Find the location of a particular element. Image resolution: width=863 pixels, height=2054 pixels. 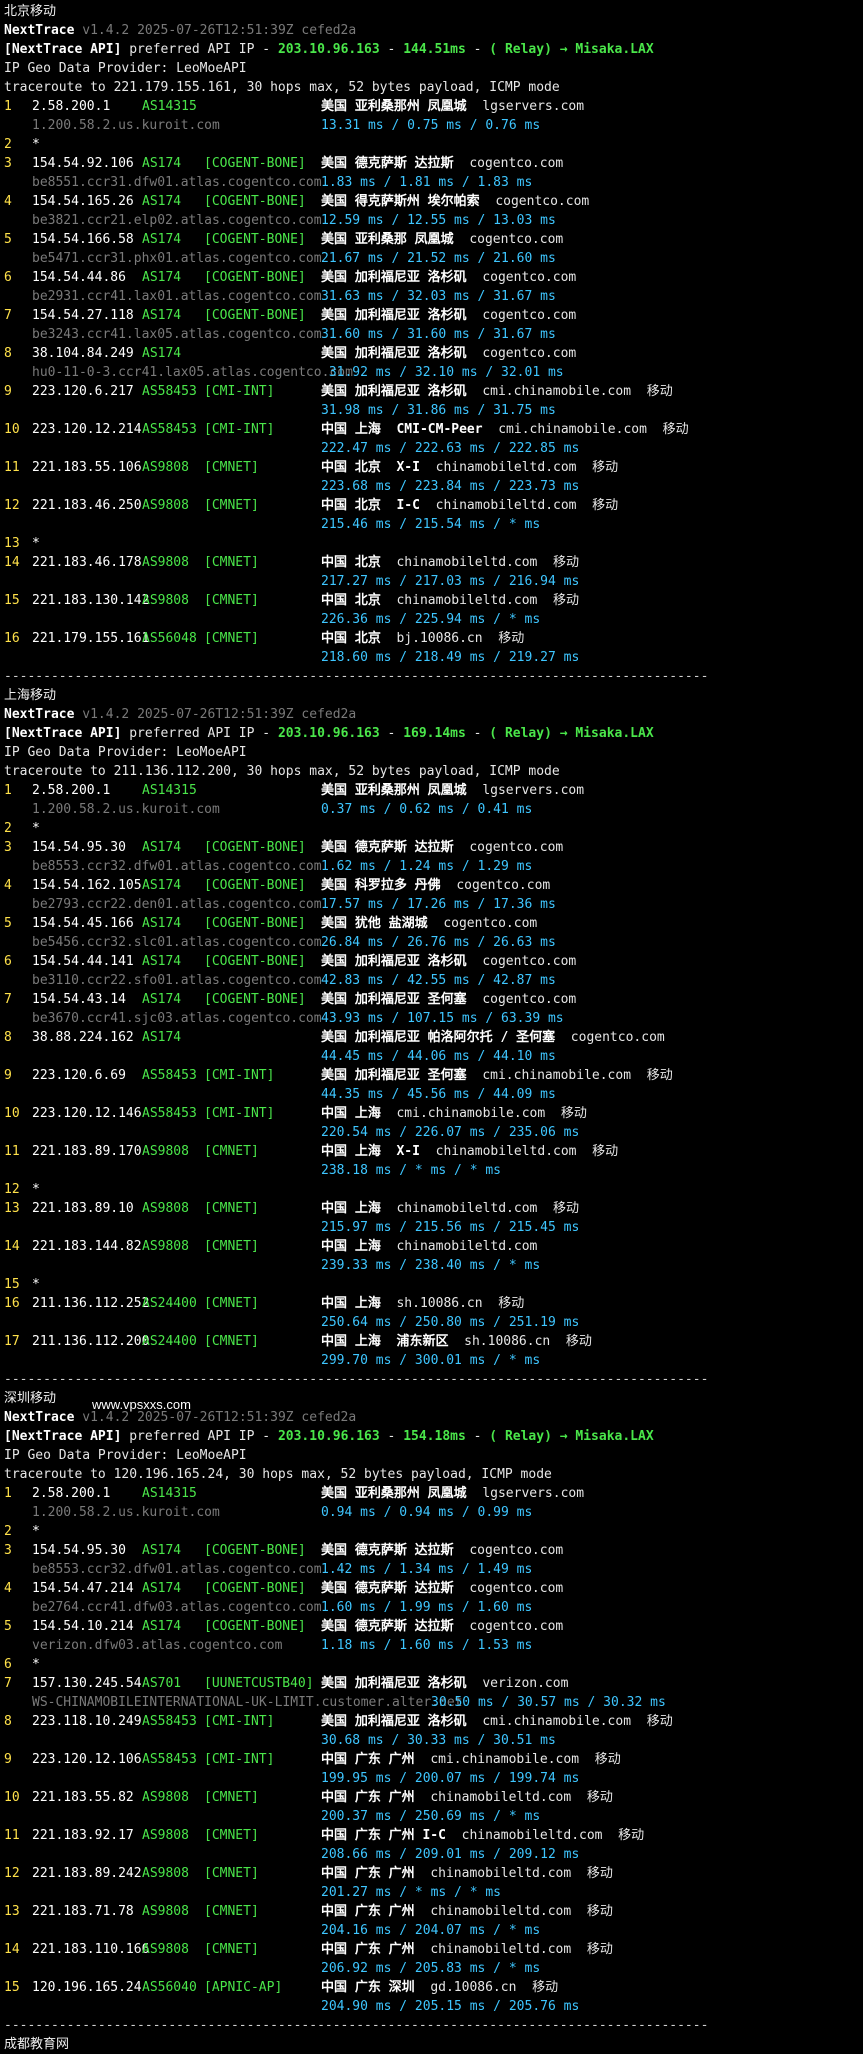

hop-geo: 中国 广东 广州 is located at coordinates (368, 1759).